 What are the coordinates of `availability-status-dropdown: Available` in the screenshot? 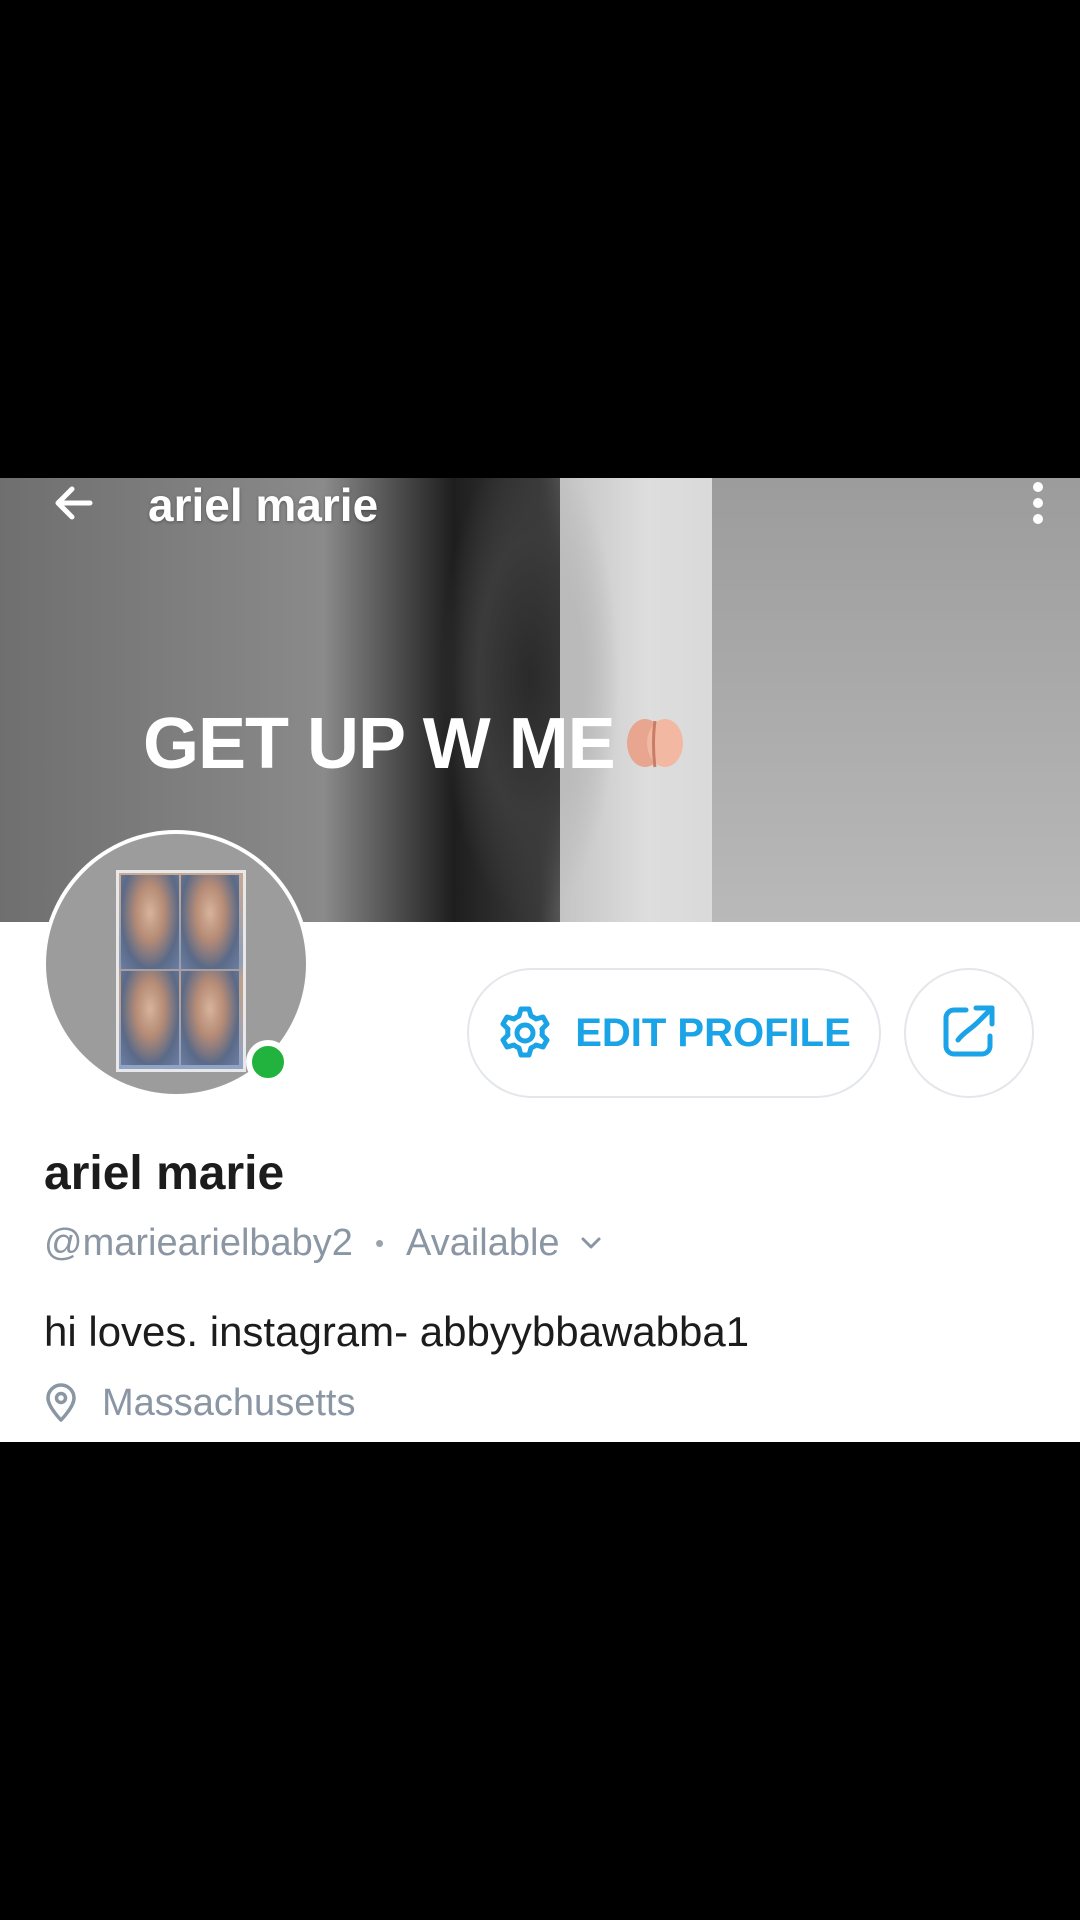 It's located at (505, 1243).